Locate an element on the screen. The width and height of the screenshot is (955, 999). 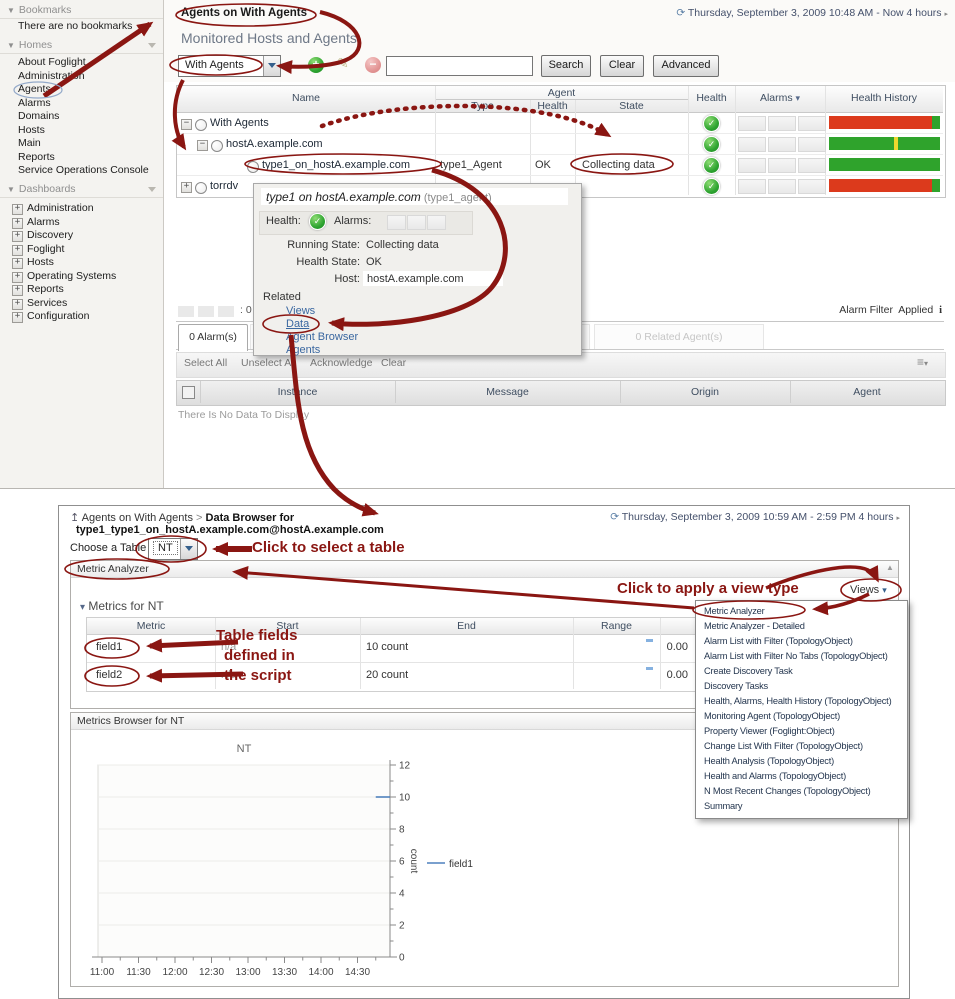
advanced-button: Advanced is located at coordinates (686, 66).